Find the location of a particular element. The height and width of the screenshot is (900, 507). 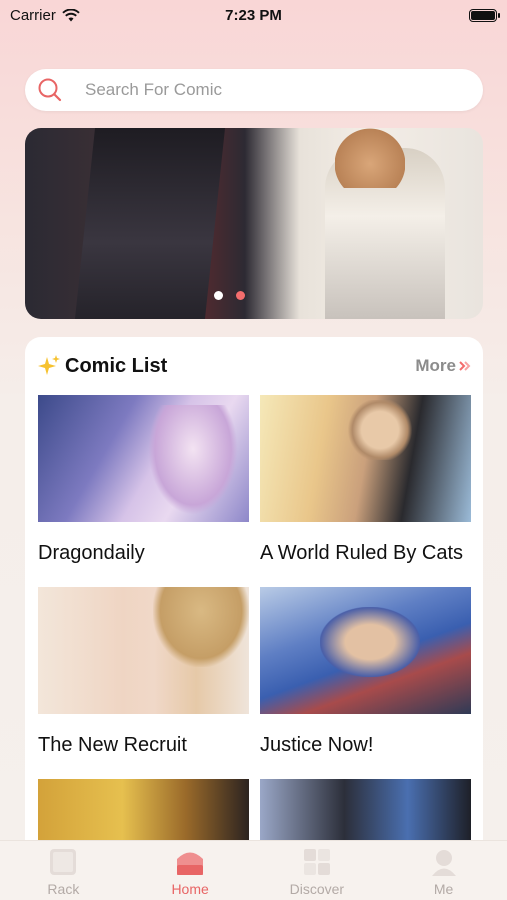

banner-art-hair is located at coordinates (370, 158).